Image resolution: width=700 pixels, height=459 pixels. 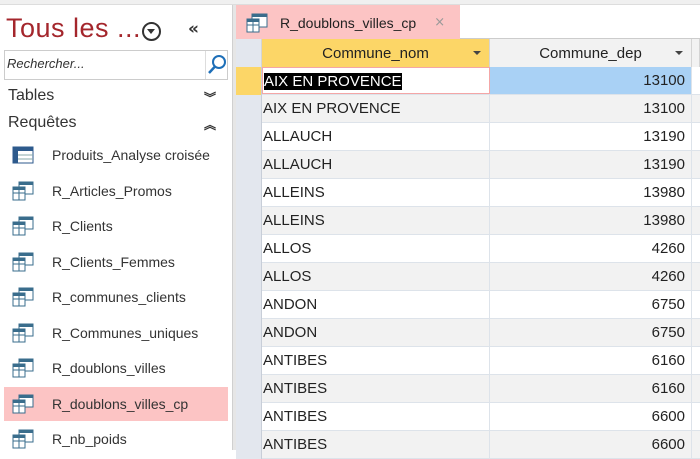 What do you see at coordinates (120, 403) in the screenshot?
I see `nav-item-label: R_doublons_villes_cp` at bounding box center [120, 403].